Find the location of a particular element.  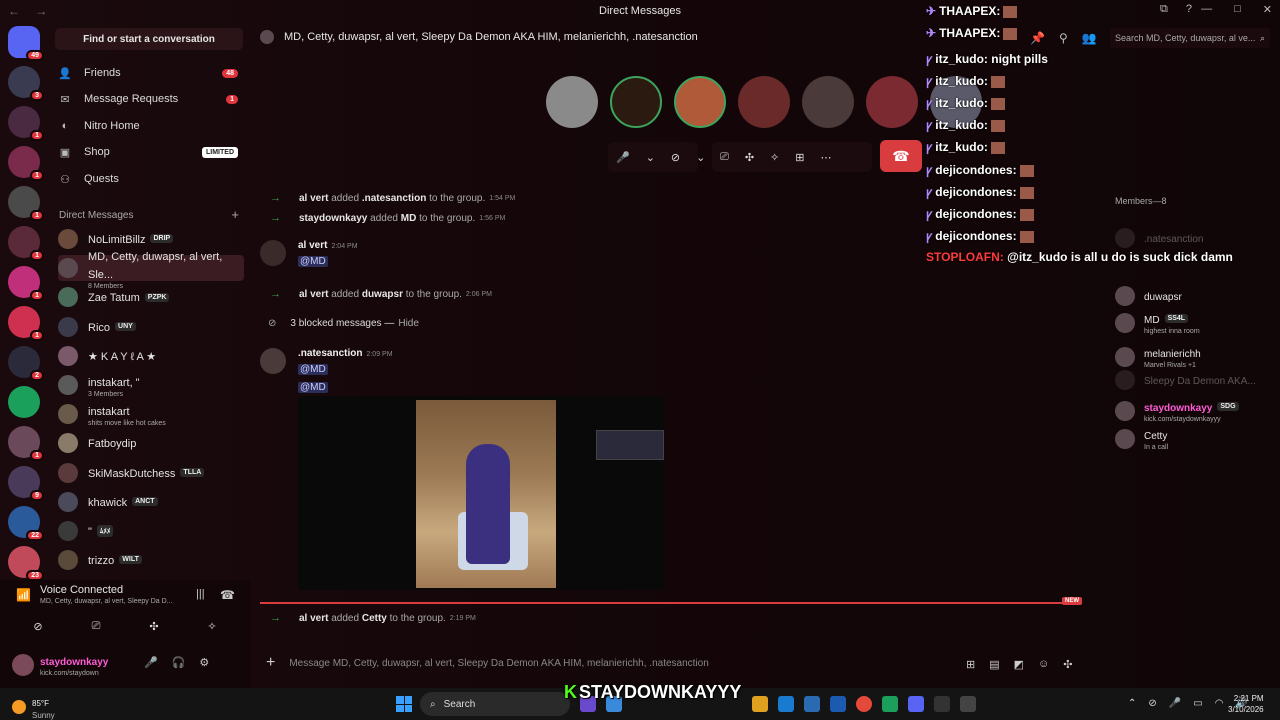

dm-item: Zae Tatum PZPK is located at coordinates (151, 297).